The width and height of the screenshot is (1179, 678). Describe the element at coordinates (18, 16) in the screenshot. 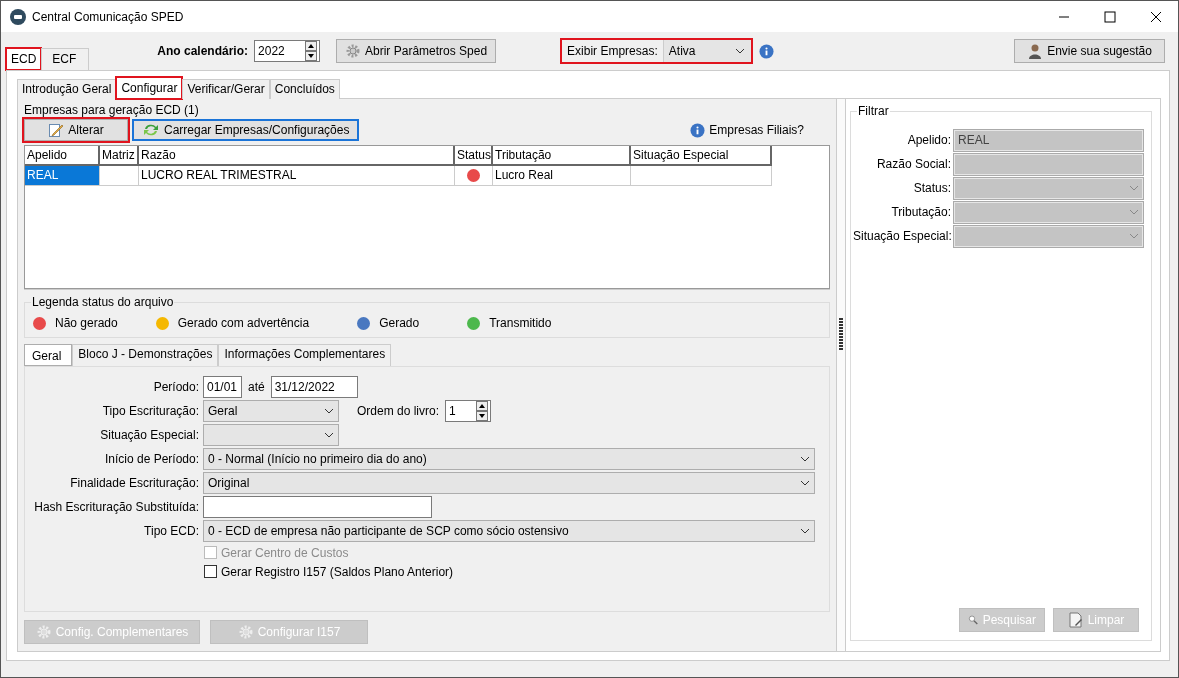

I see `app-logo-icon` at that location.